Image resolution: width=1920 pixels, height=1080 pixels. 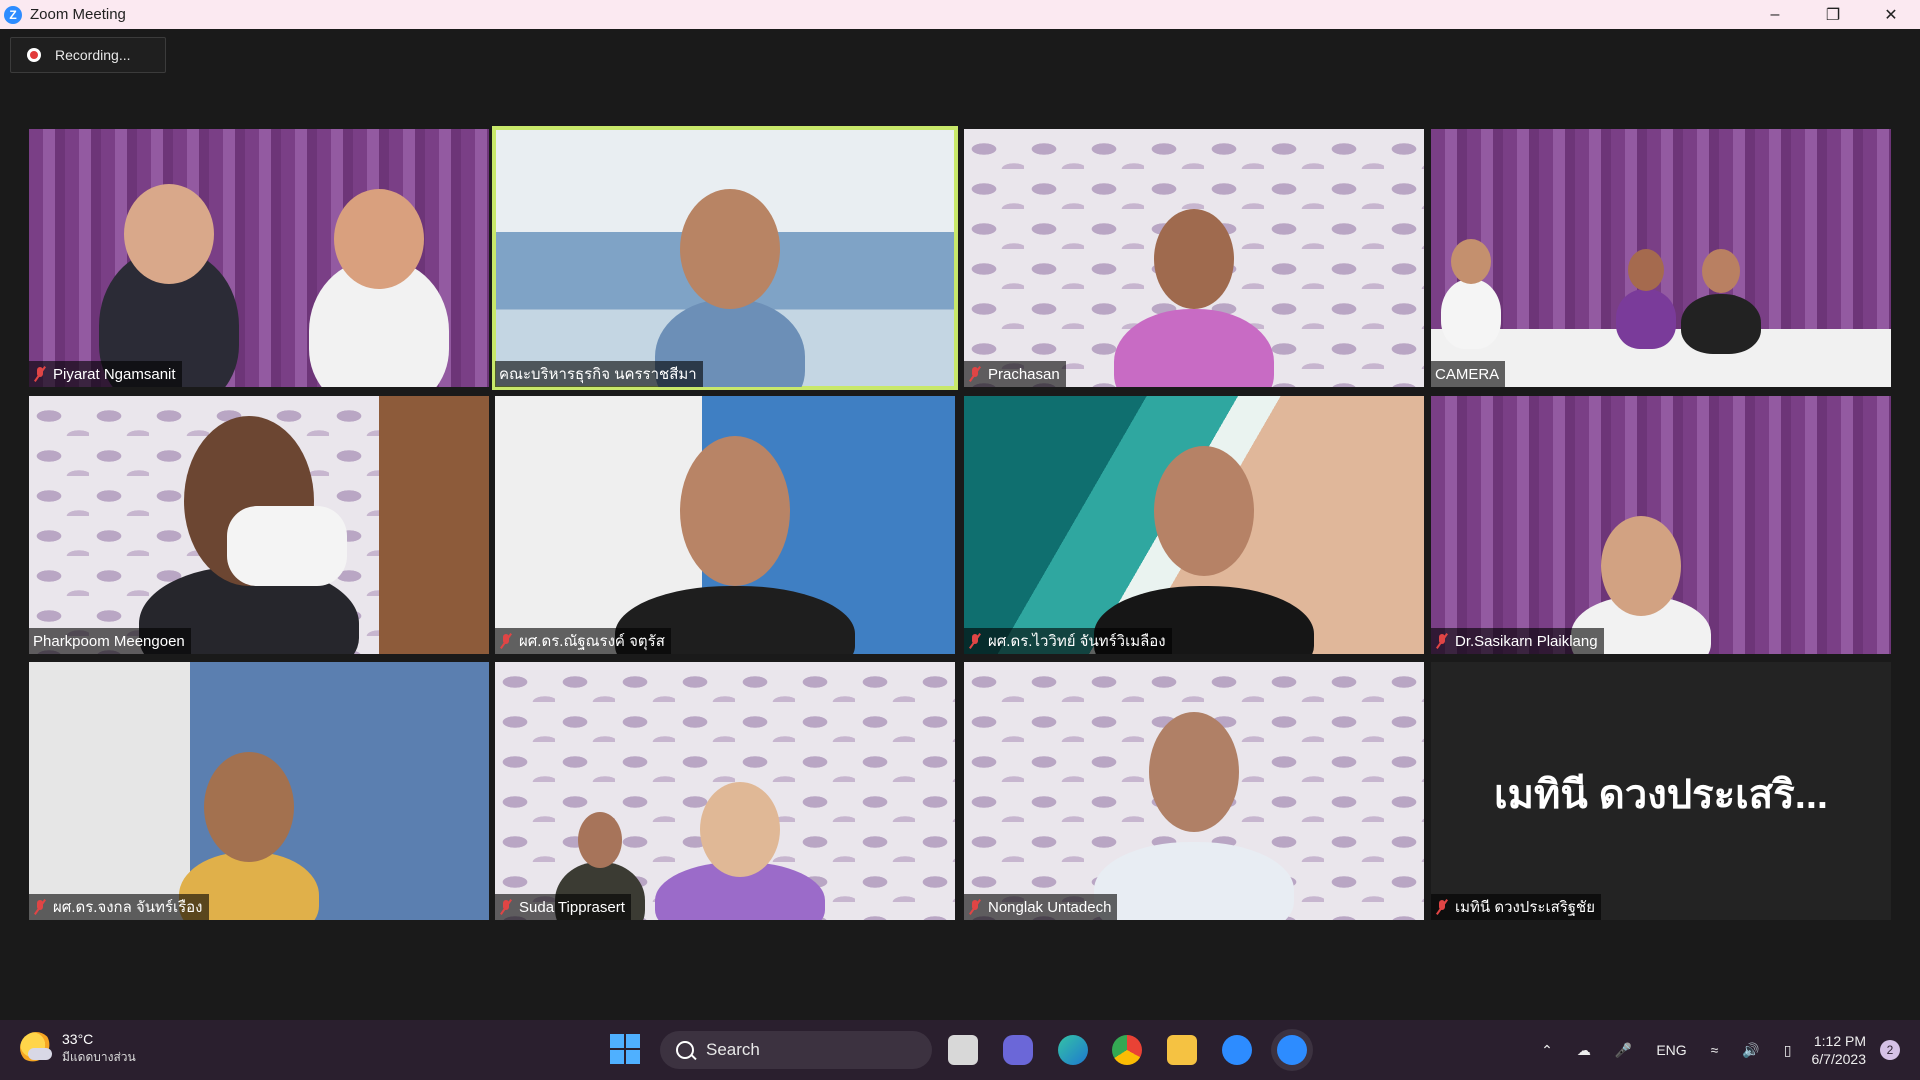 I want to click on participant-name-tag: Suda Tipprasert, so click(x=563, y=907).